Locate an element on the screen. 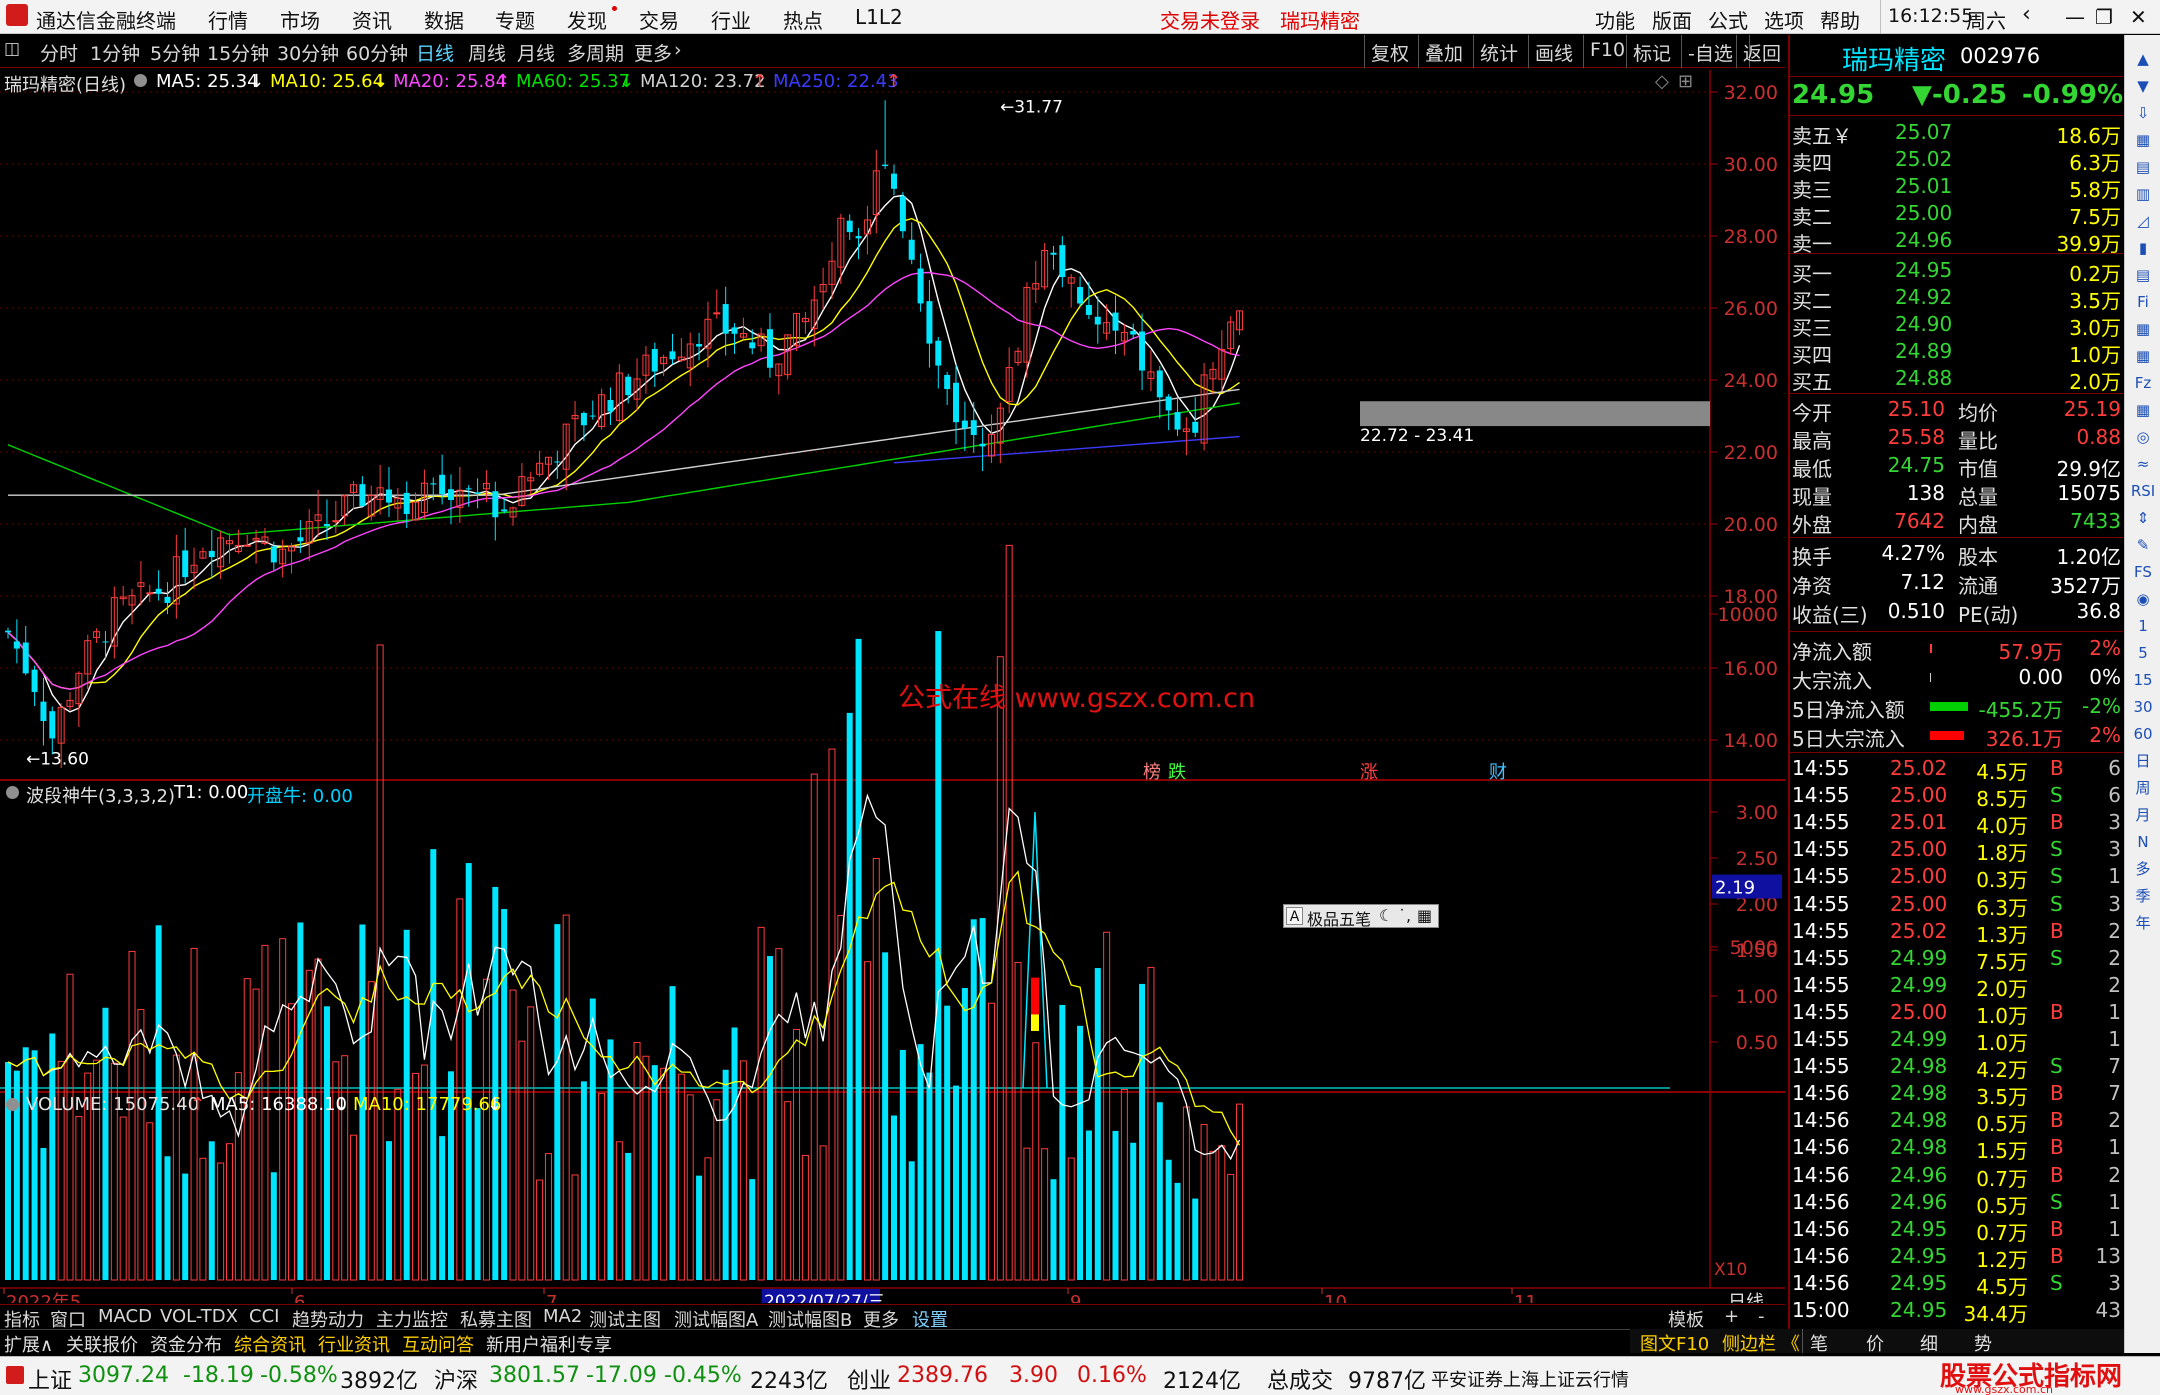 This screenshot has width=2160, height=1395. tab-detail: 细 is located at coordinates (1929, 1343).